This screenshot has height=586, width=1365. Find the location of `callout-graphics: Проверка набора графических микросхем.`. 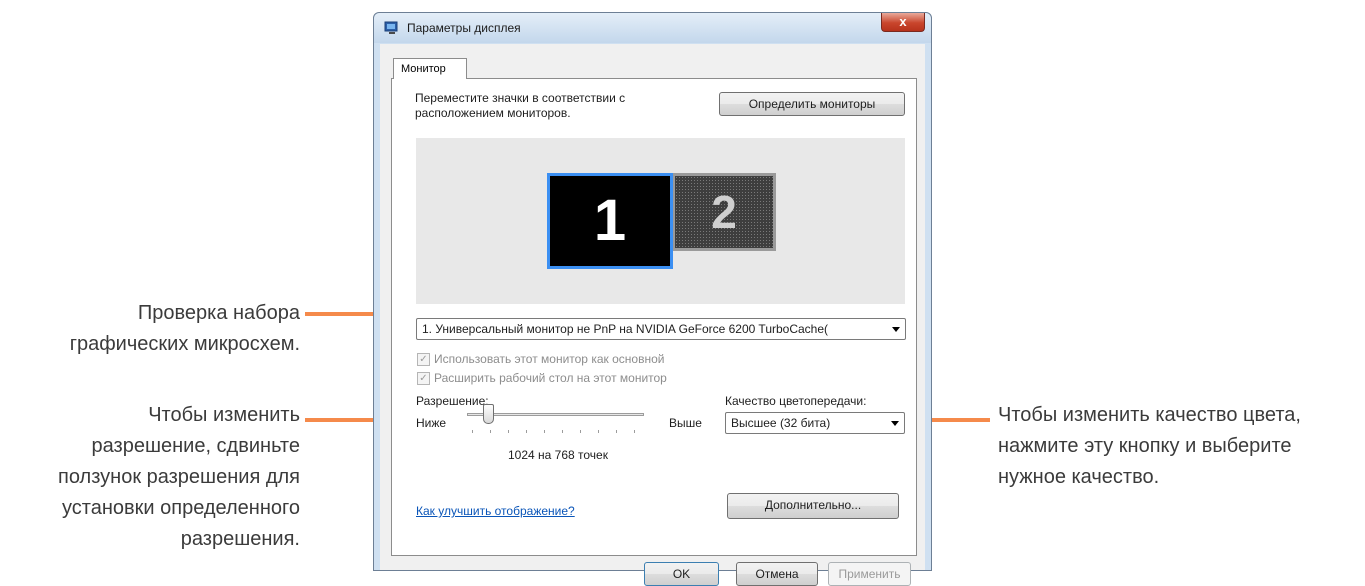

callout-graphics: Проверка набора графических микросхем. is located at coordinates (150, 329).